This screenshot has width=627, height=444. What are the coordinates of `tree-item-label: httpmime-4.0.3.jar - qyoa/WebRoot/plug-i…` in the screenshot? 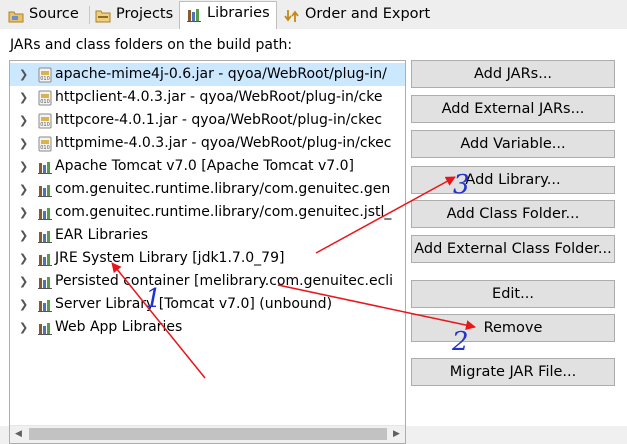 It's located at (223, 143).